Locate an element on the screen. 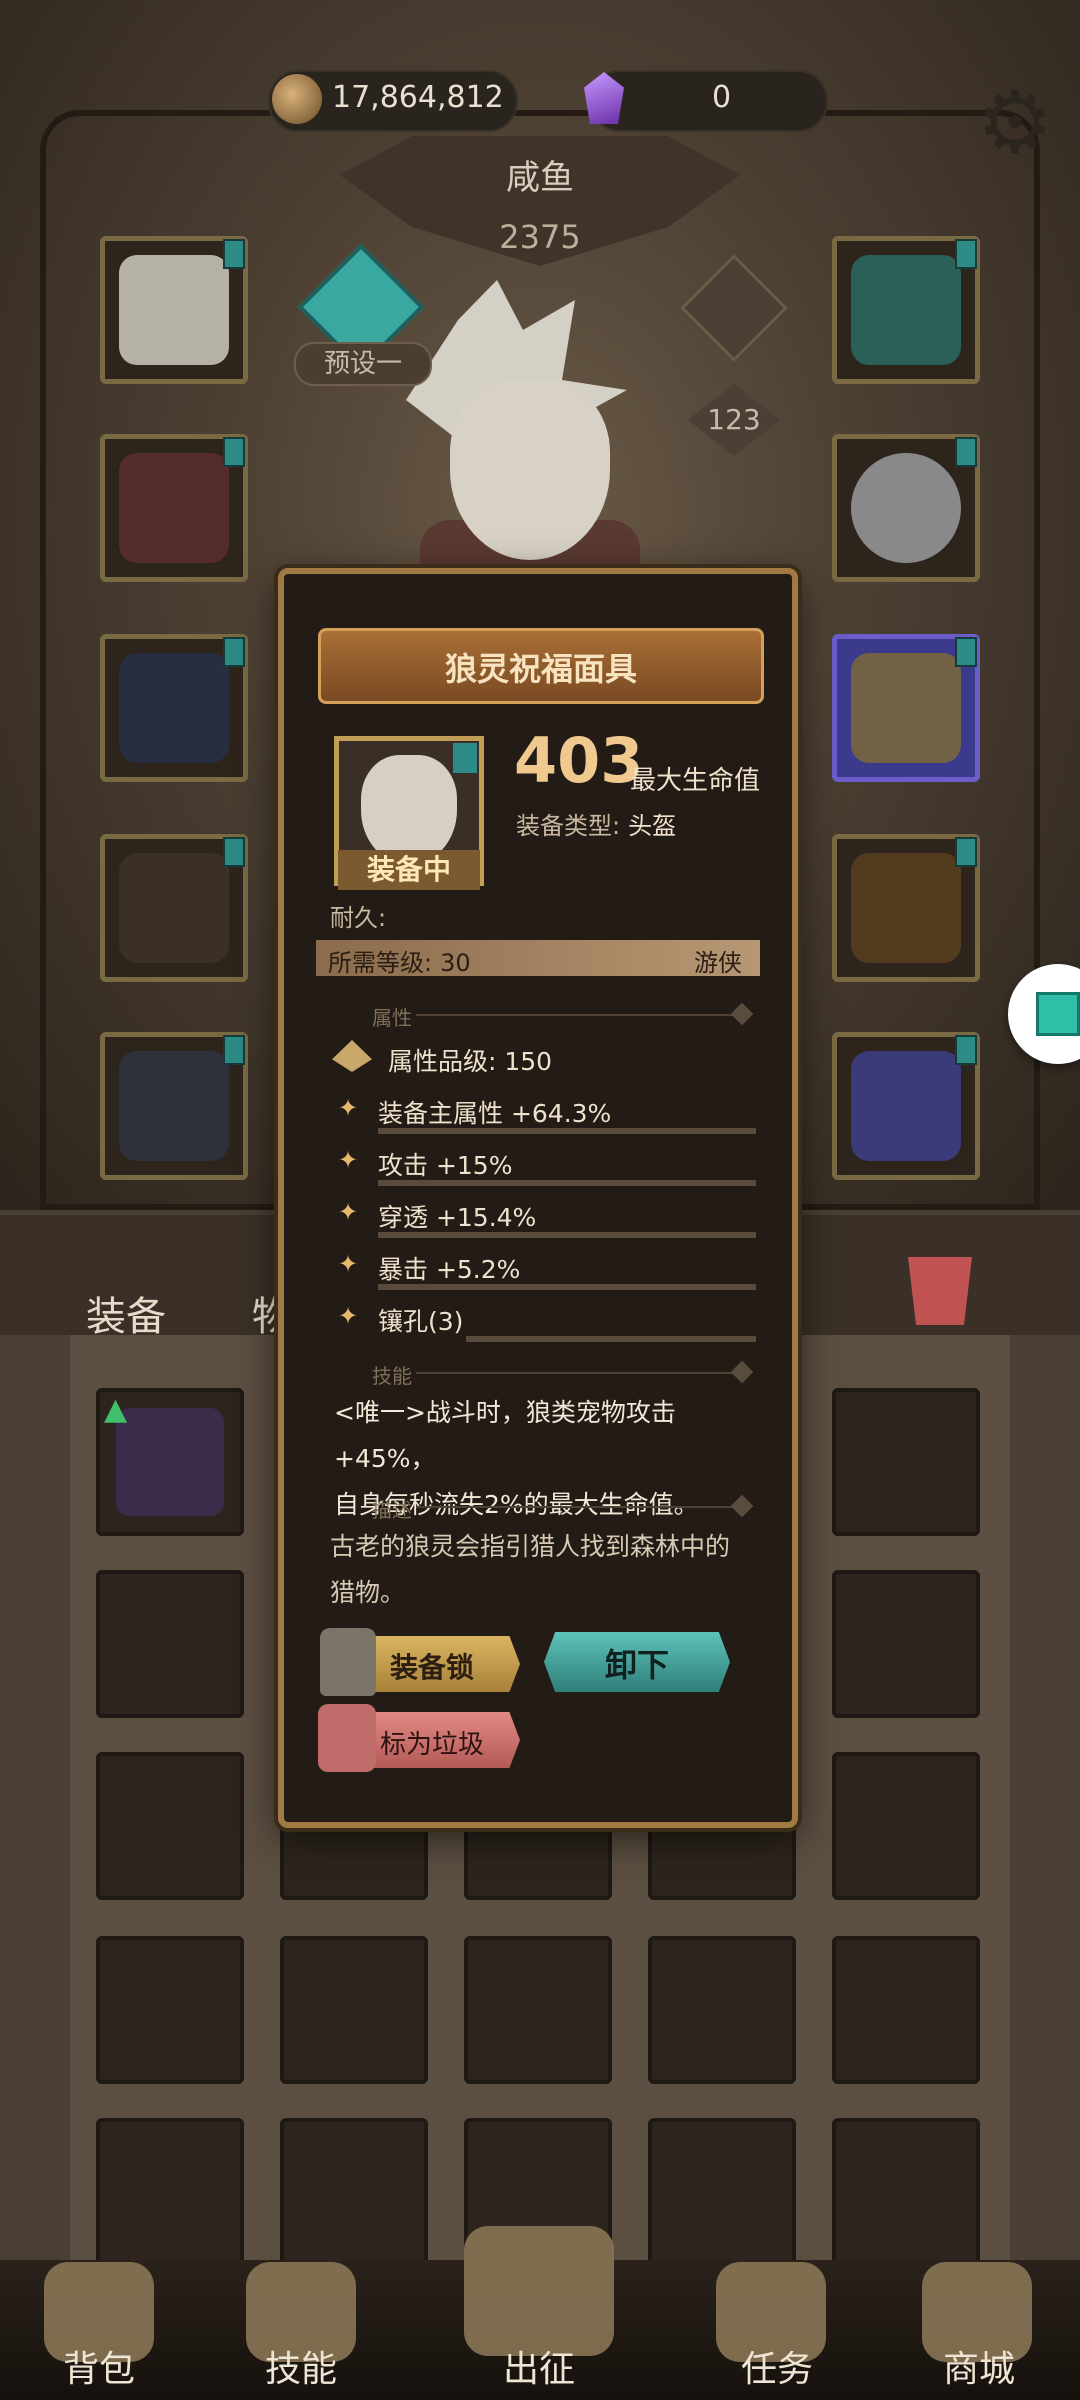 The width and height of the screenshot is (1080, 2400). nav-backpack: 背包 is located at coordinates (99, 2366).